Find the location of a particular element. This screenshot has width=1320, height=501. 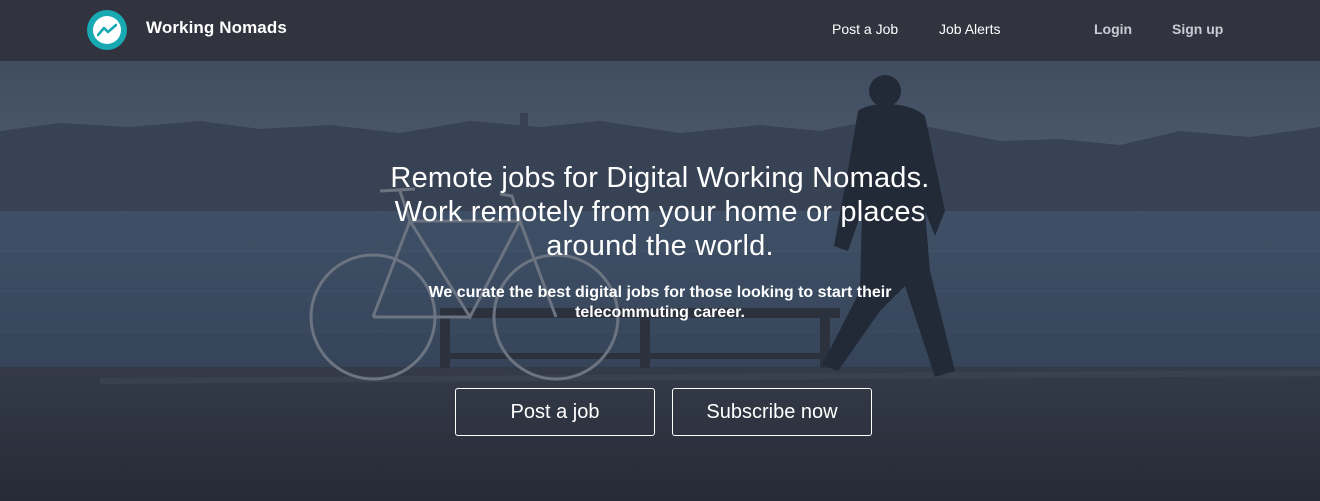

logo-inner is located at coordinates (107, 30).